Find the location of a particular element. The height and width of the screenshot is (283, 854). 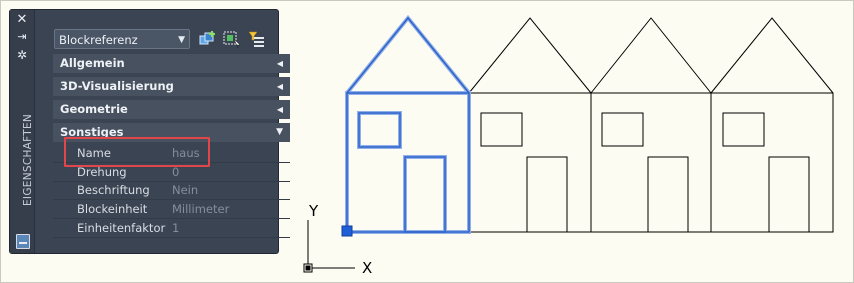

ucs-y-label: Y is located at coordinates (313, 211).